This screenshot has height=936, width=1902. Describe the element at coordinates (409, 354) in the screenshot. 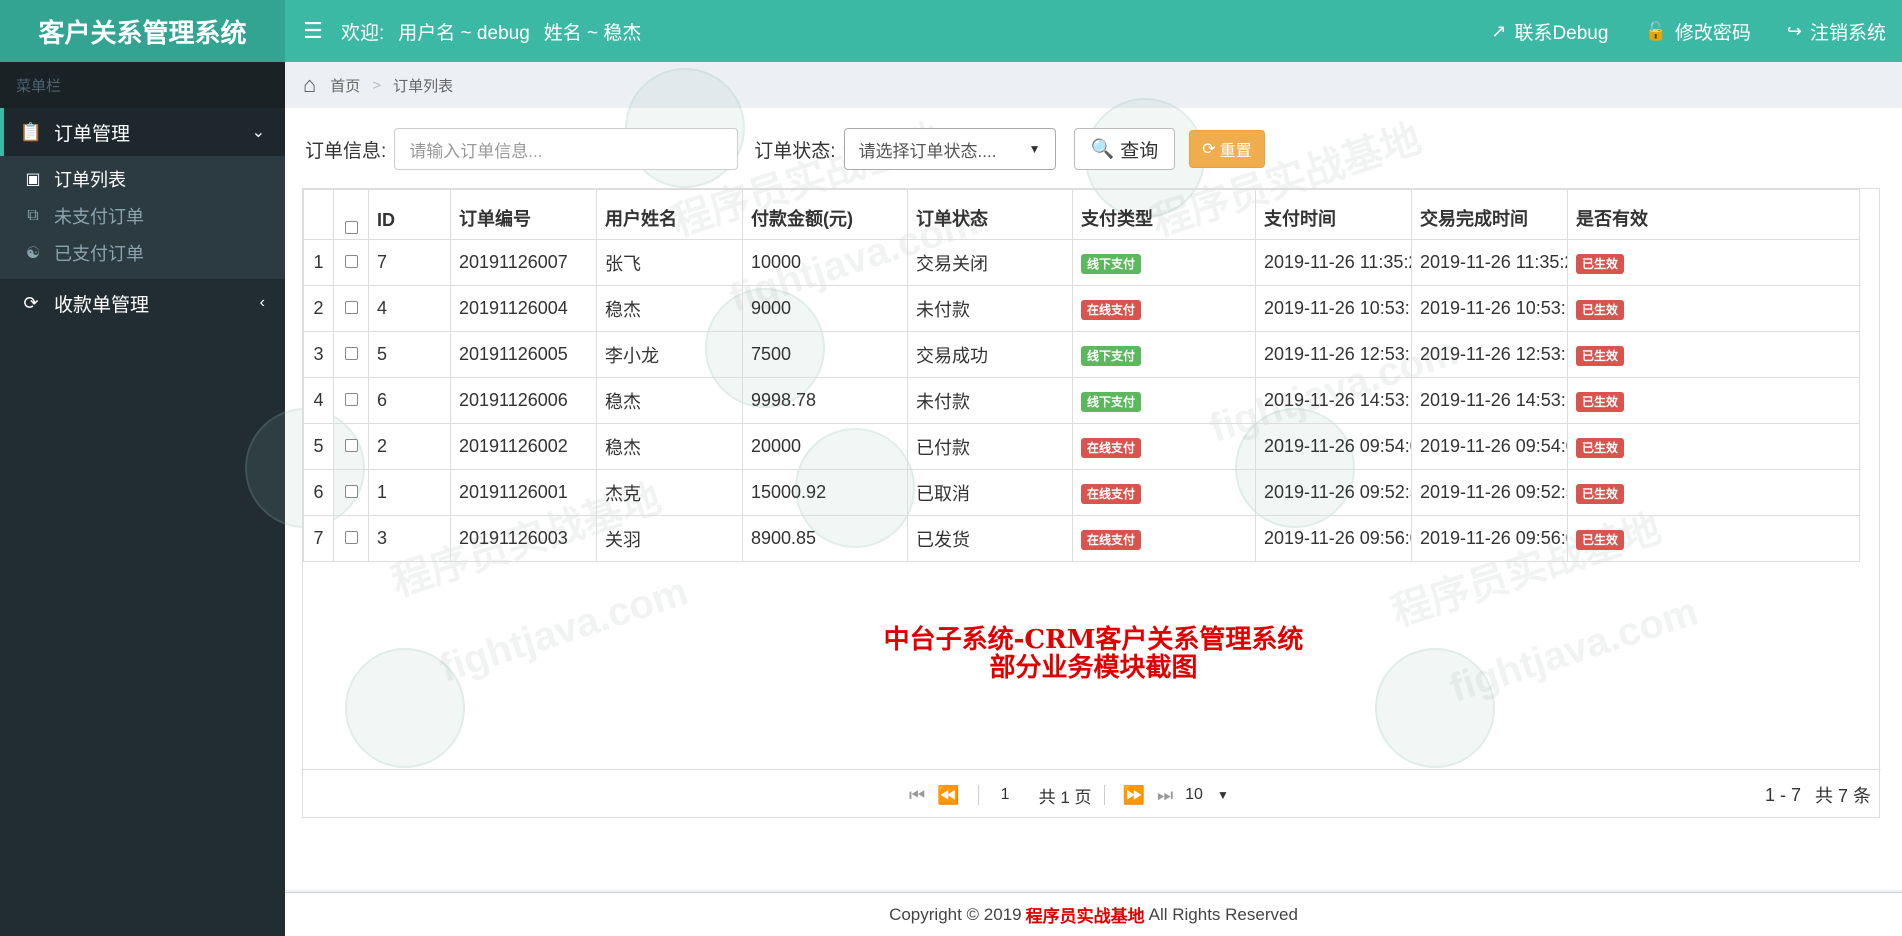

I see `id-cell: 5` at that location.